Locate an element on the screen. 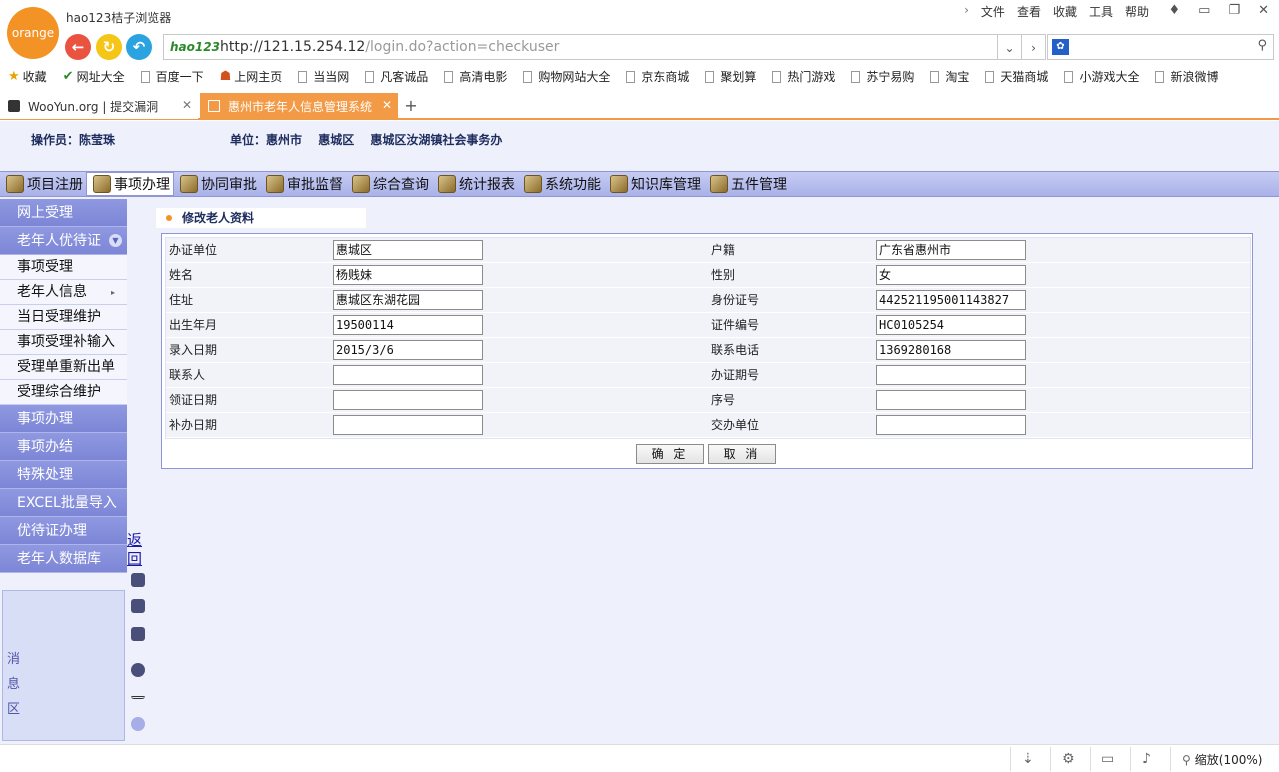 This screenshot has width=1279, height=772. menu-query: 综合查询 is located at coordinates (389, 184).